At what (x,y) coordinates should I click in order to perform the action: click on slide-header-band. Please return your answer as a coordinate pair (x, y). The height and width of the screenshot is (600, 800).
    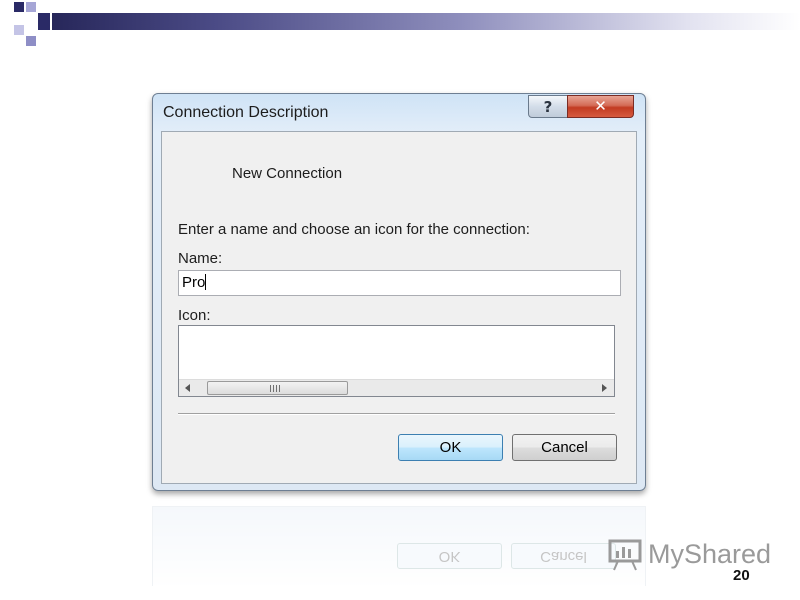
    Looking at the image, I should click on (400, 23).